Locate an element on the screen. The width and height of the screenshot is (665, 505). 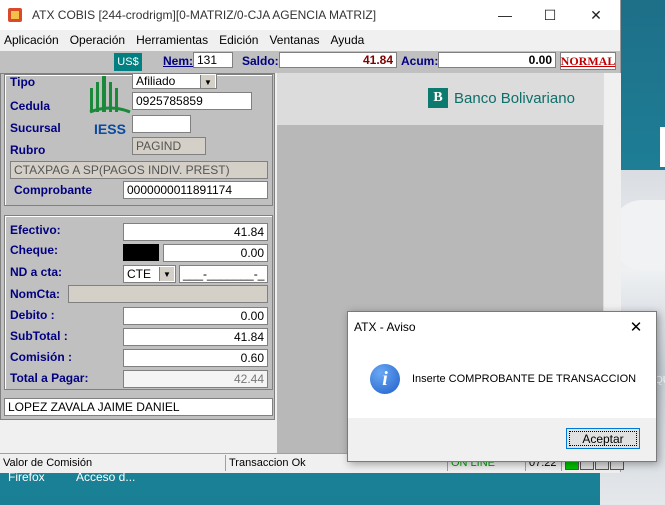
tipo-select: Afiliado ▼ is located at coordinates (174, 81).